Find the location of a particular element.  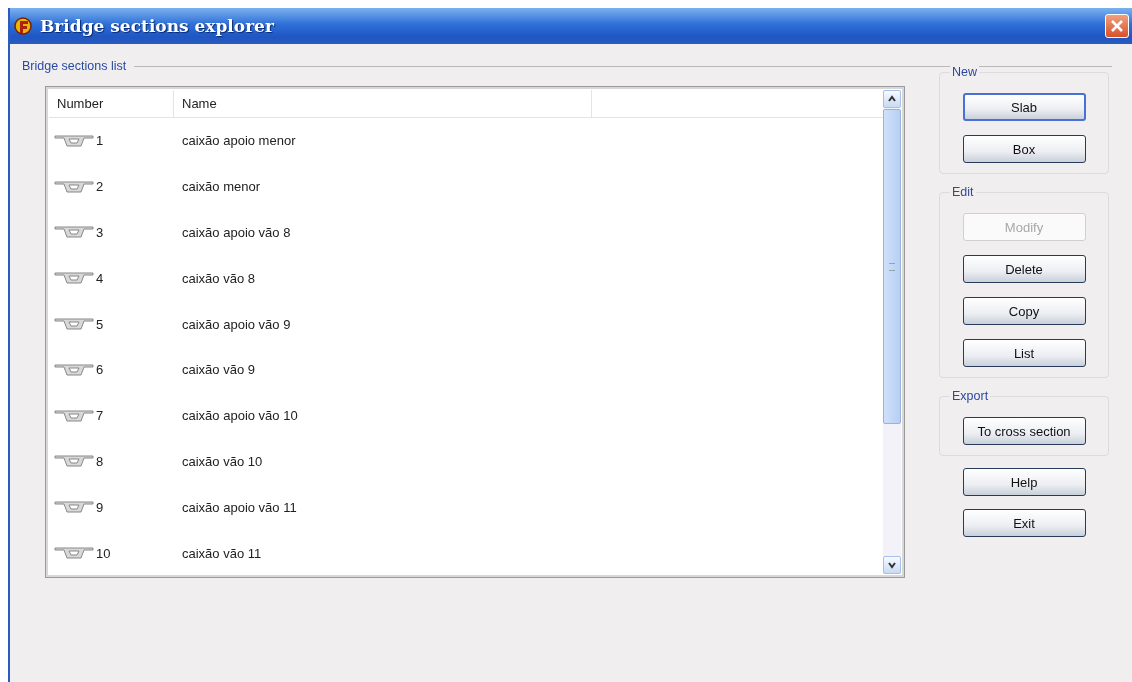

list-row: 8 caixão vão 10 is located at coordinates (466, 461).